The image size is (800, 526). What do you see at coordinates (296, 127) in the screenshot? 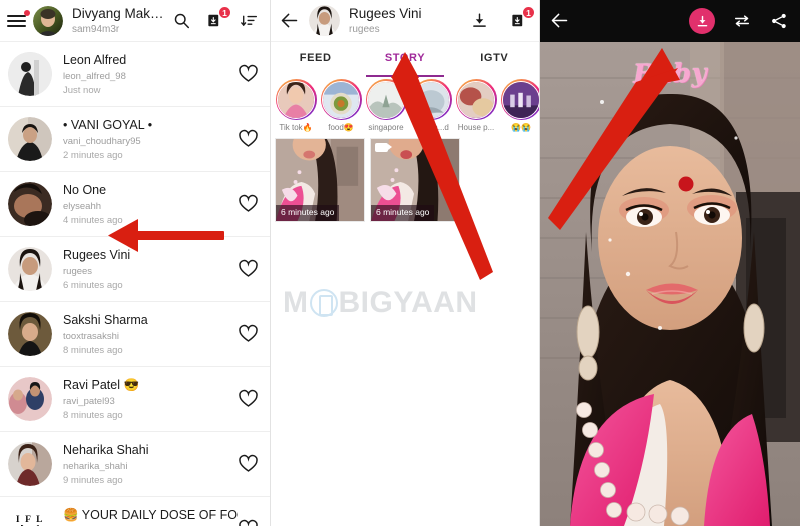
I see `highlight-label: Tik tok🔥` at bounding box center [296, 127].